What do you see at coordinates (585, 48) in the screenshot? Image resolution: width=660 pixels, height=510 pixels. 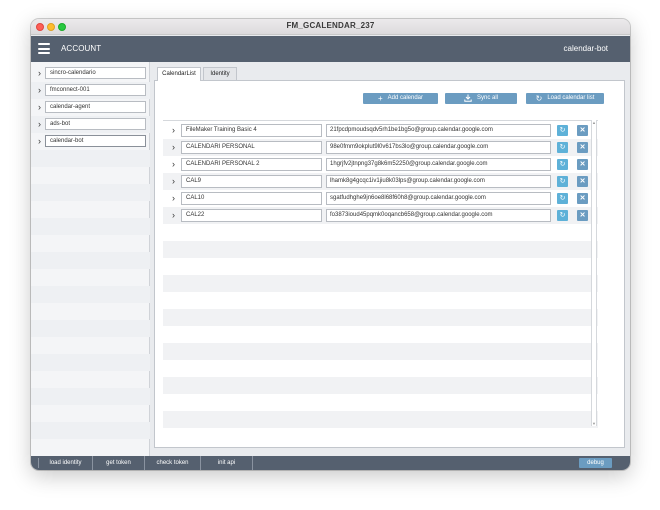 I see `current-user-label: calendar-bot` at bounding box center [585, 48].